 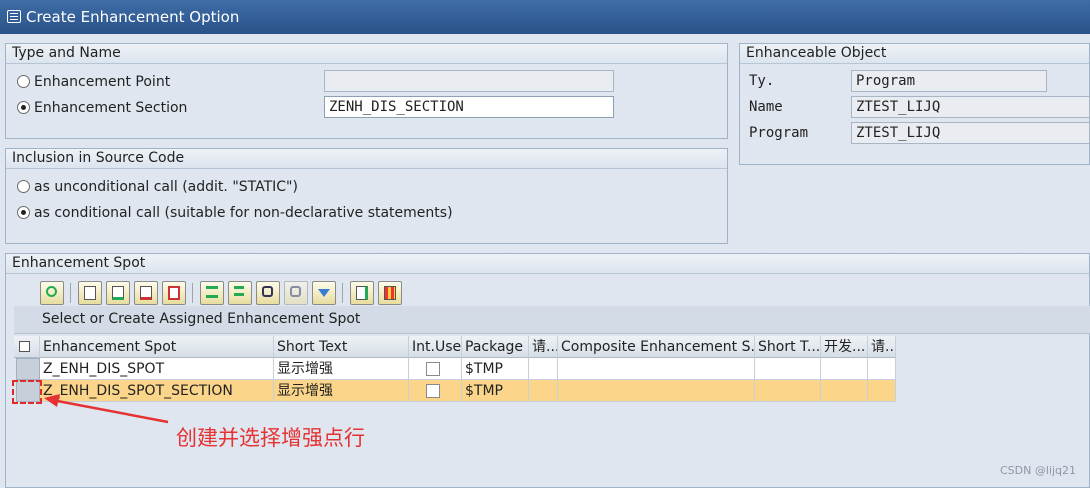 What do you see at coordinates (157, 347) in the screenshot?
I see `col-enhancement-spot: Enhancement Spot` at bounding box center [157, 347].